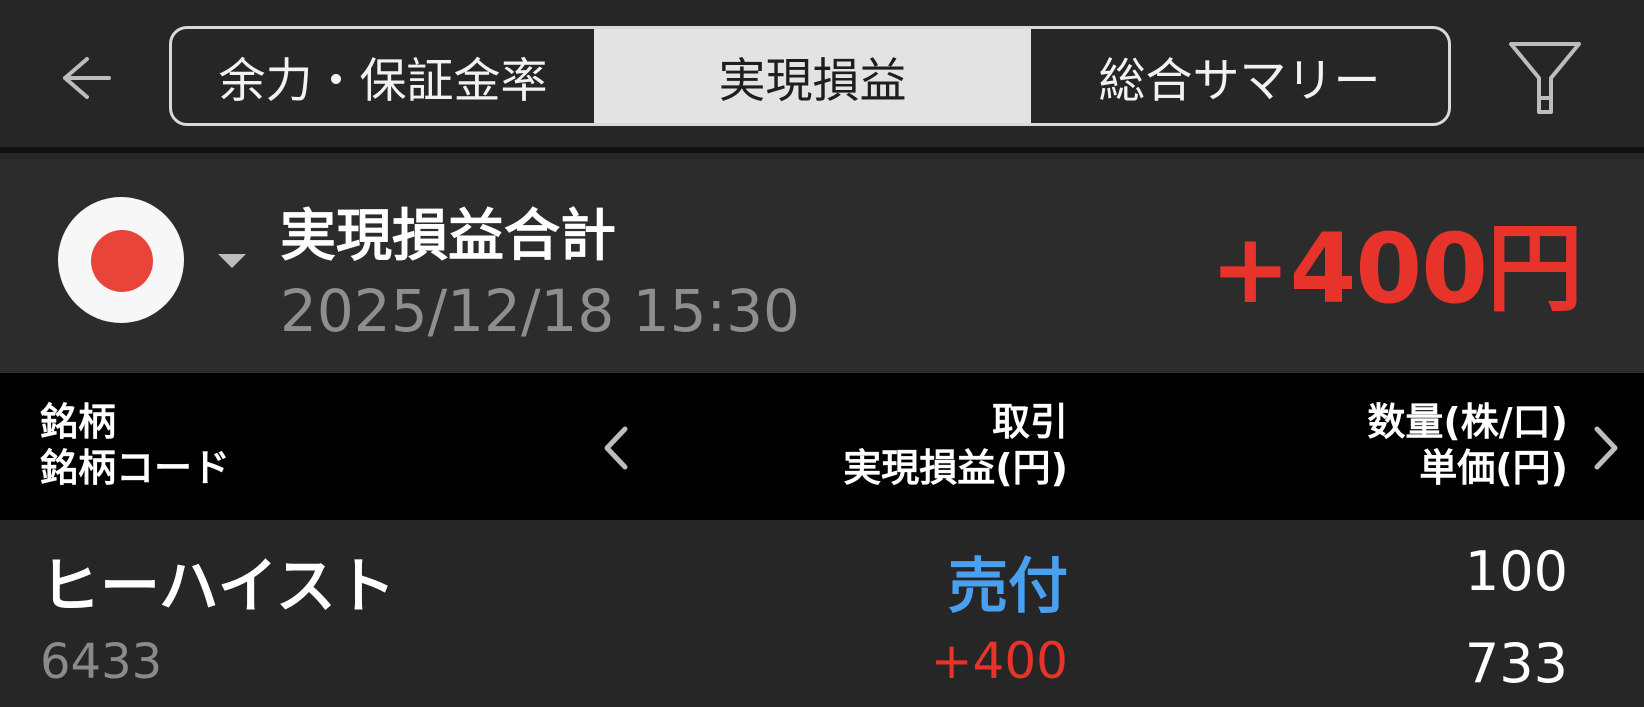 This screenshot has height=707, width=1644. Describe the element at coordinates (1516, 663) in the screenshot. I see `unit-price-value: 733` at that location.